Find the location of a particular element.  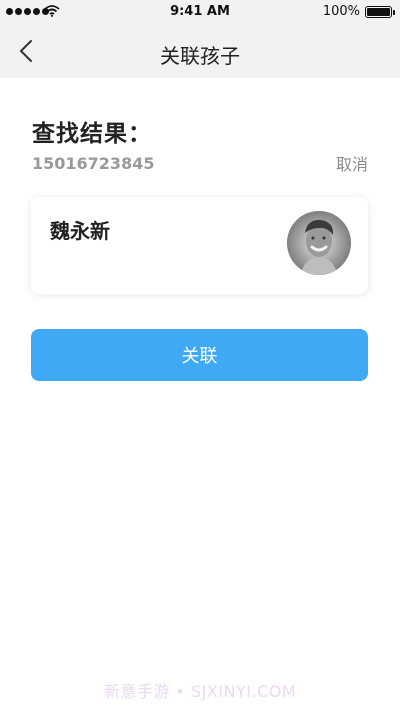

status-bar: 9:41 AM 100% is located at coordinates (200, 12).